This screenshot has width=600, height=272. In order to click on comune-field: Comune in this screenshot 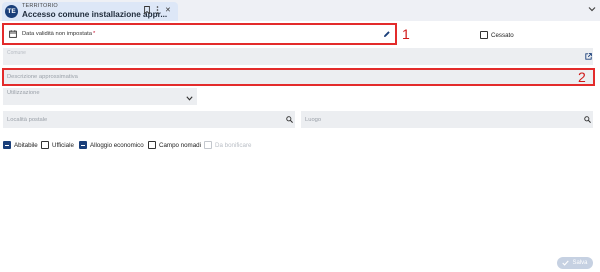, I will do `click(298, 56)`.